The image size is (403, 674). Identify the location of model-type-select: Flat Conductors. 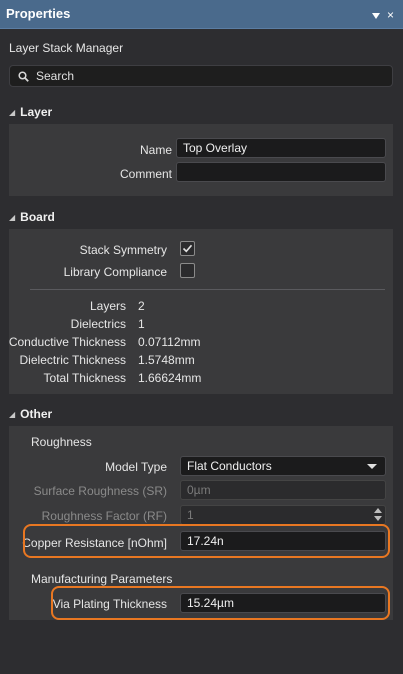
(283, 466).